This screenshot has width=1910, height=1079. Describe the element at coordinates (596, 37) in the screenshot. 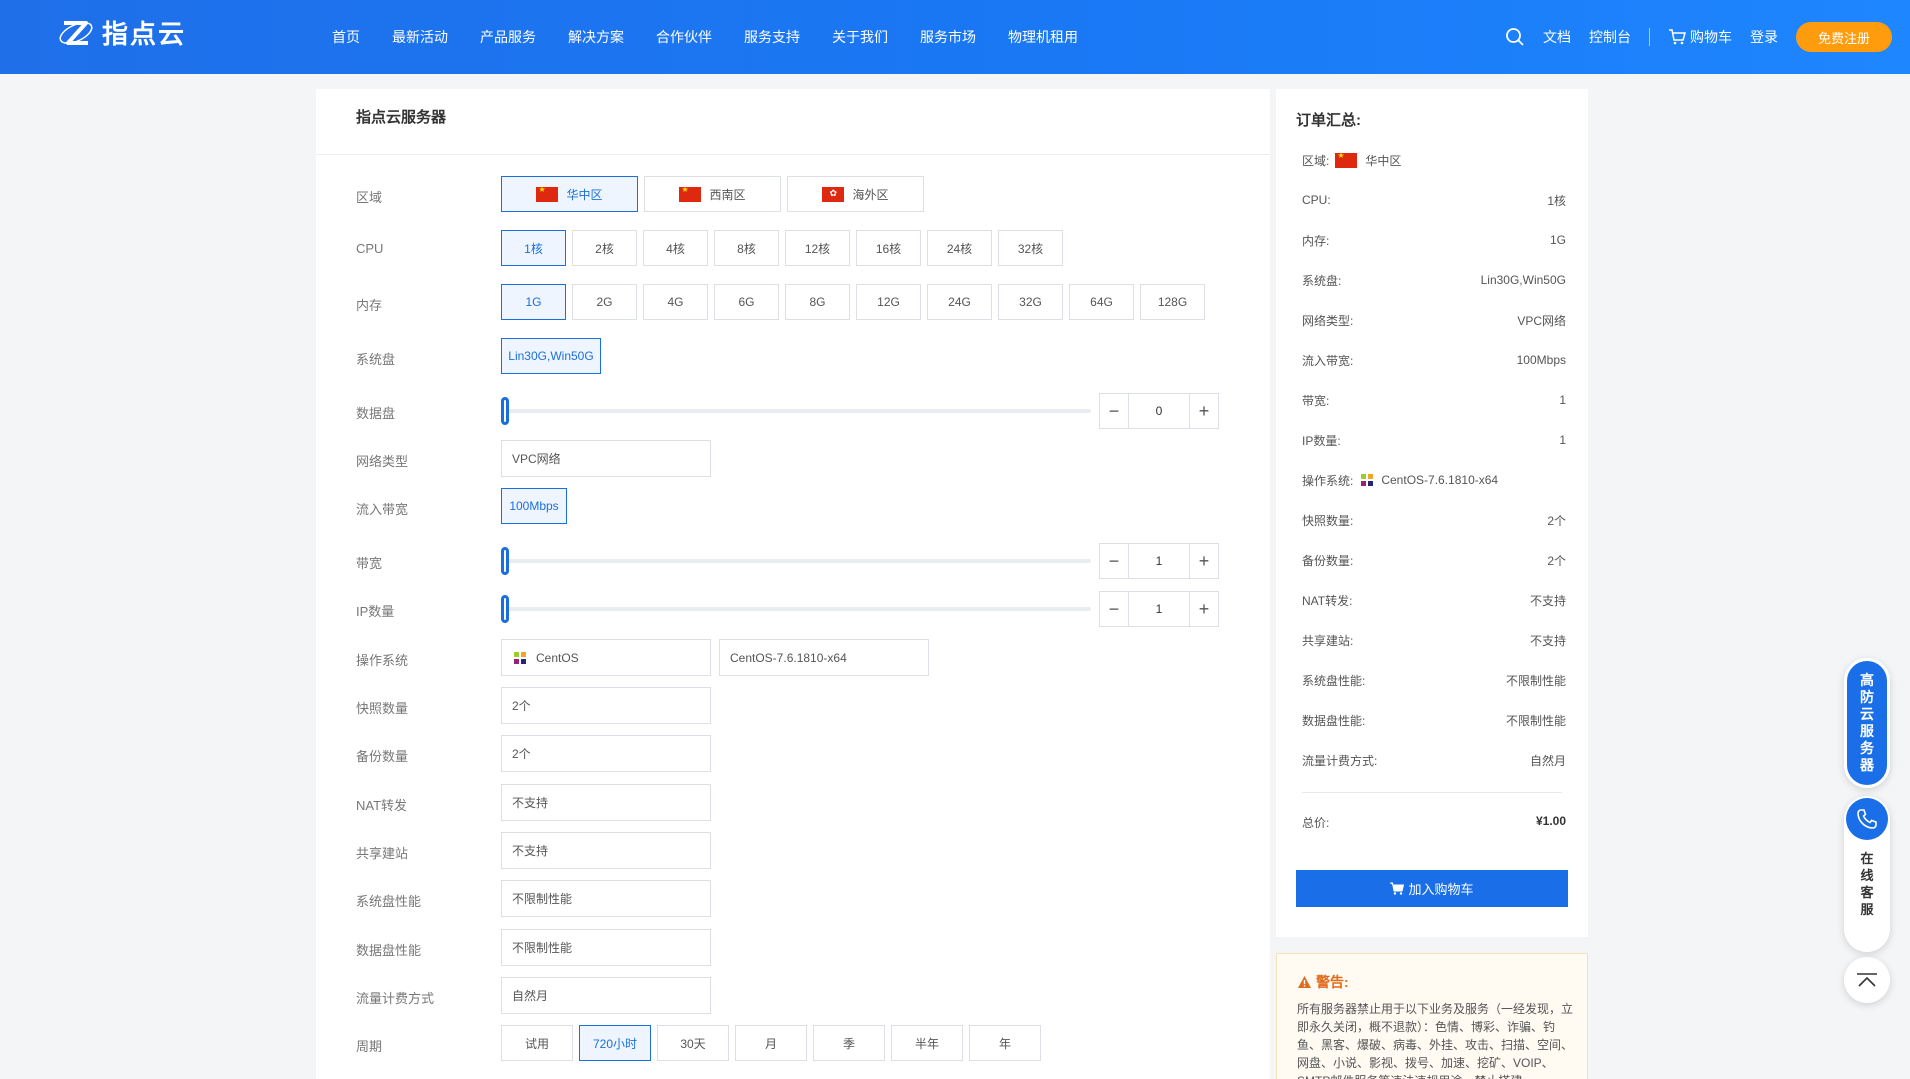

I see `nav-solutions: 解决方案` at that location.